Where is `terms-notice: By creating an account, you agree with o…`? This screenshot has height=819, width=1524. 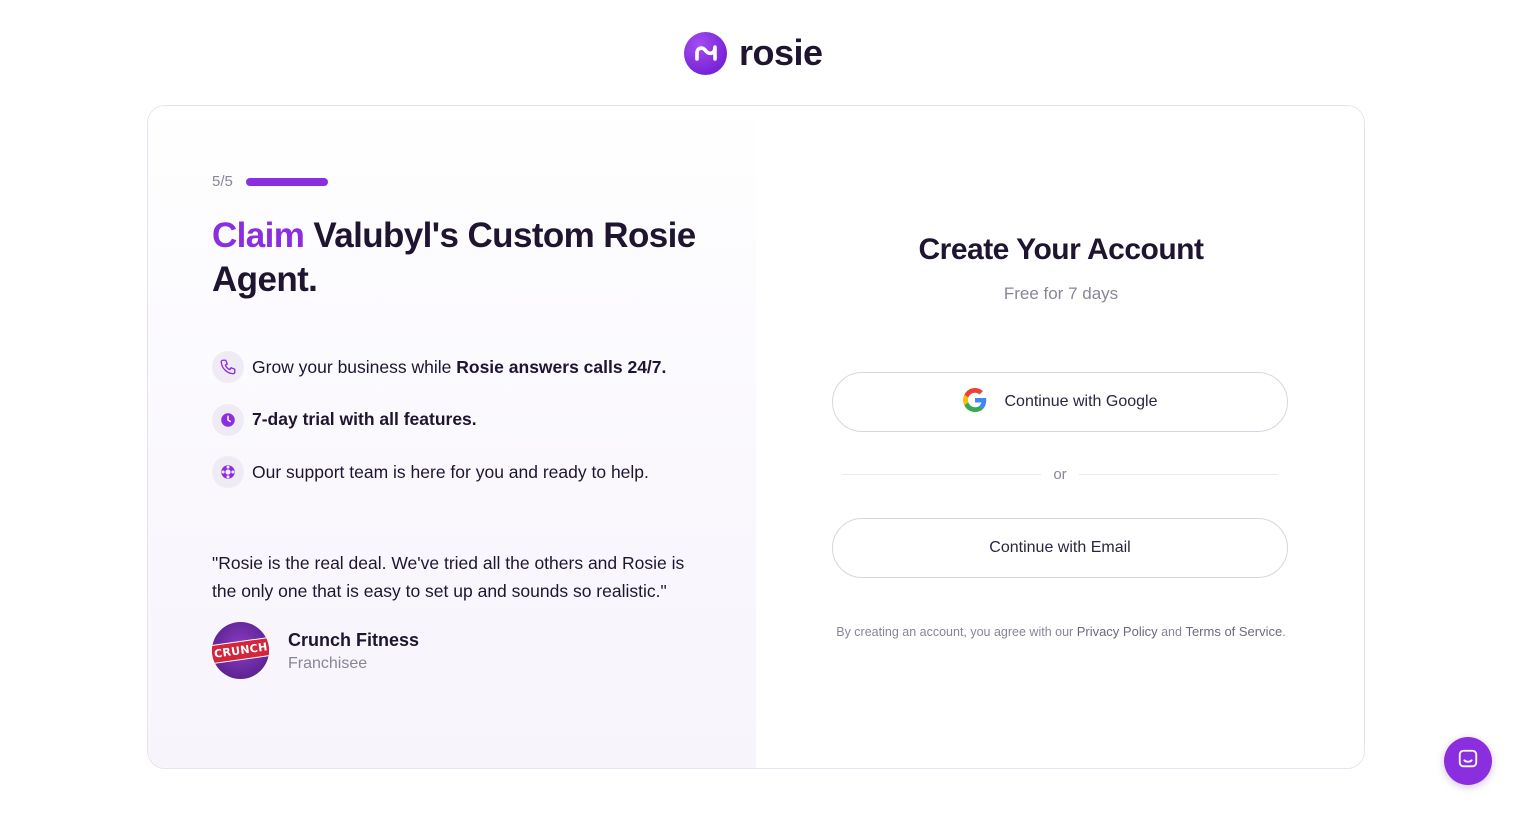
terms-notice: By creating an account, you agree with o… is located at coordinates (1060, 631).